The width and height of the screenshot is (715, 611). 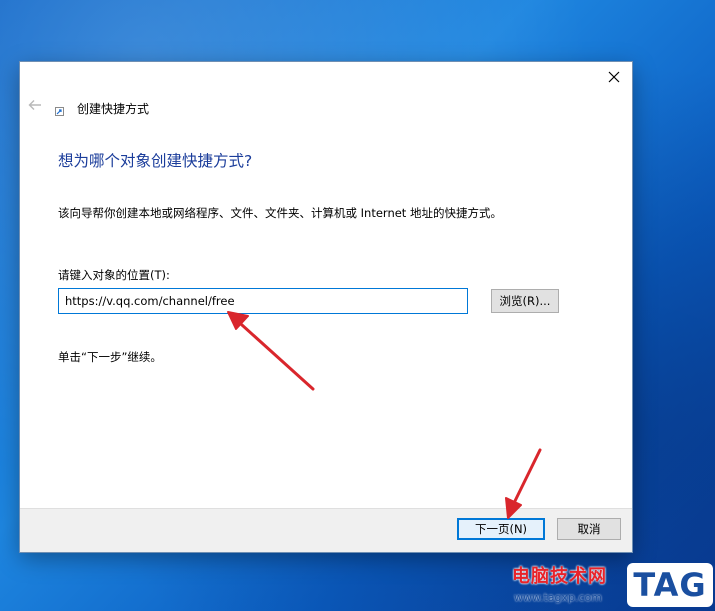 I want to click on site-watermark: 电脑技术网 www.tagxp.com TAG, so click(x=611, y=585).